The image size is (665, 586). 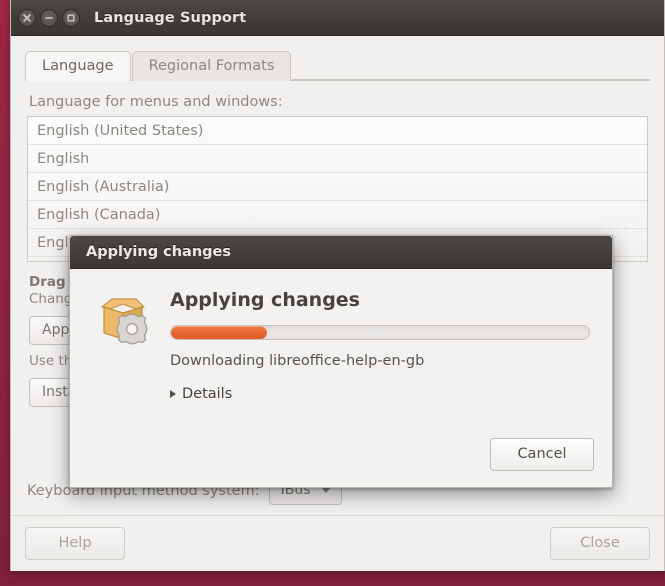 I want to click on details-label: Details, so click(x=207, y=394).